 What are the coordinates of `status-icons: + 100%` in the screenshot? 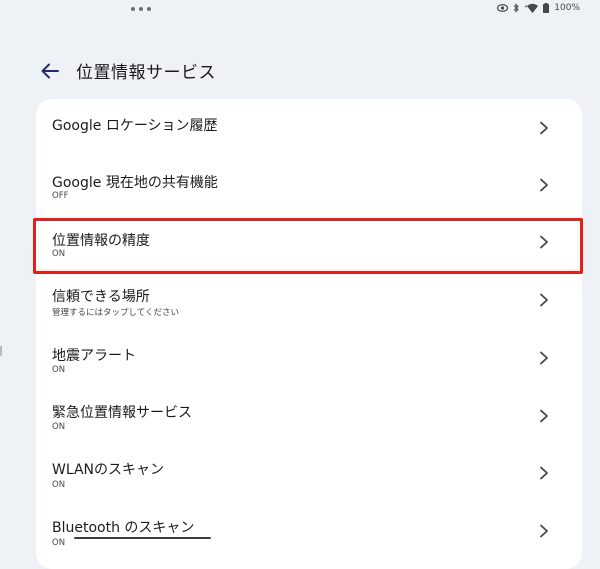 It's located at (538, 8).